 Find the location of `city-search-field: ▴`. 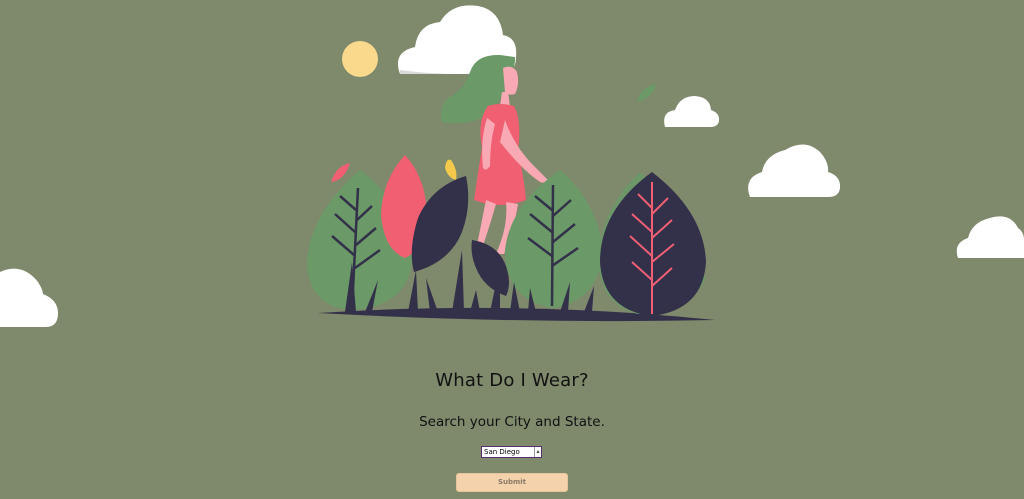

city-search-field: ▴ is located at coordinates (511, 452).